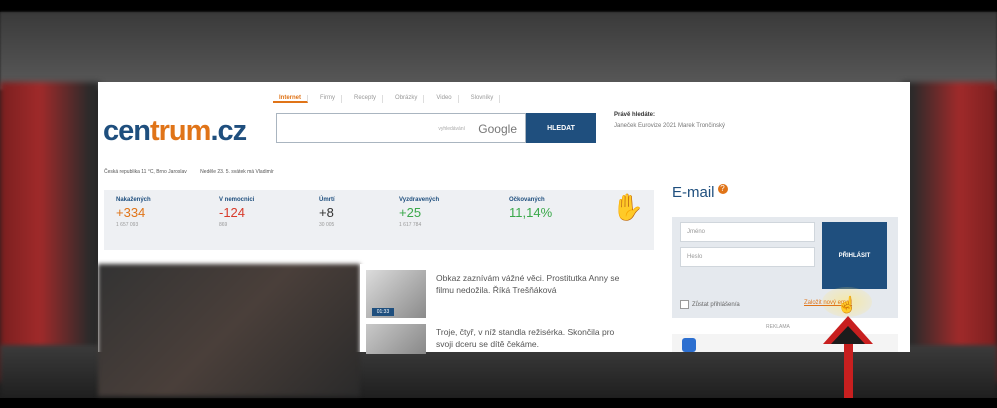 This screenshot has height=408, width=997. Describe the element at coordinates (498, 403) in the screenshot. I see `video-frame-bottom` at that location.